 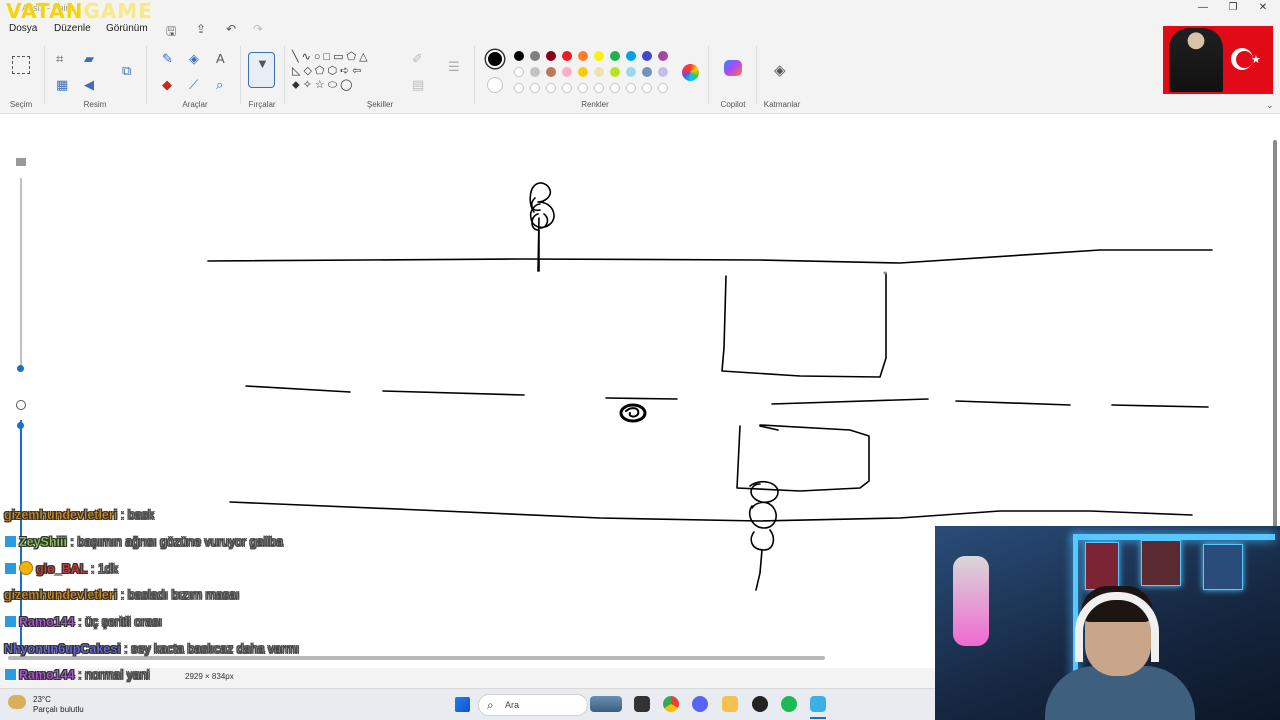 What do you see at coordinates (495, 59) in the screenshot?
I see `primary-color` at bounding box center [495, 59].